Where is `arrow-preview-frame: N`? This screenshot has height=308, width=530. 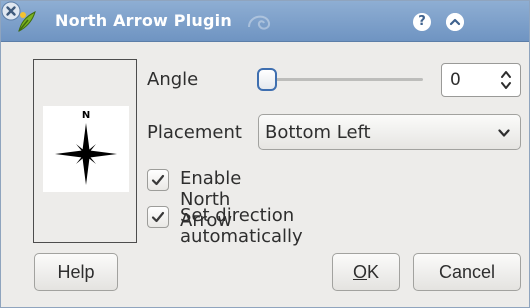 arrow-preview-frame: N is located at coordinates (85, 151).